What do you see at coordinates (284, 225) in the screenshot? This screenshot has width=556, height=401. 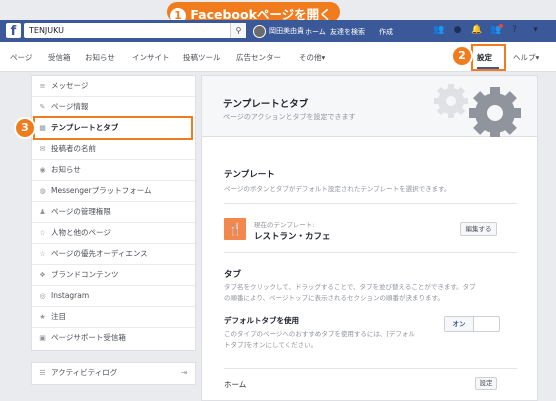 I see `current-template-label: 現在のテンプレート:` at bounding box center [284, 225].